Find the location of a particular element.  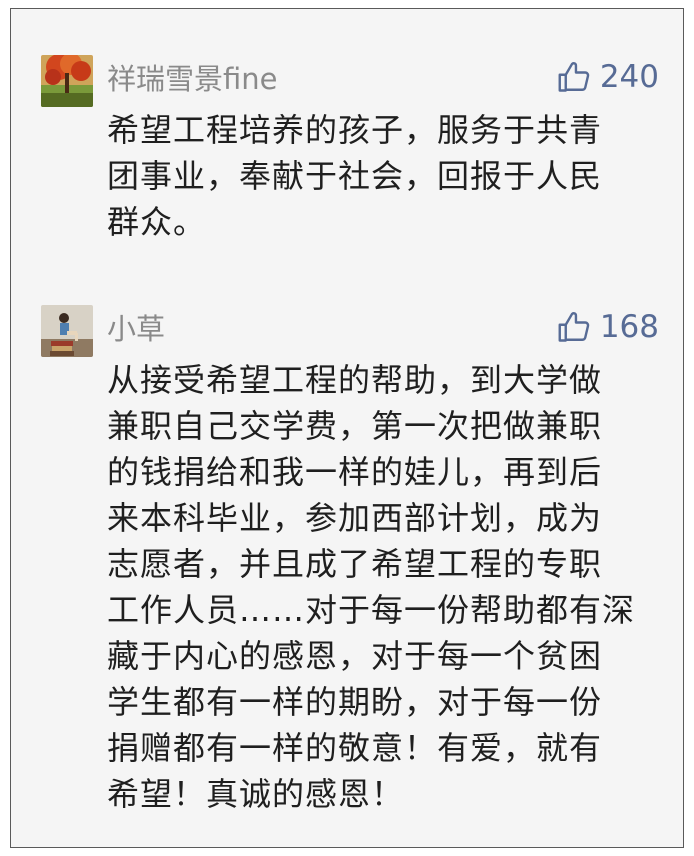

comment-text-line: 捐赠都有一样的敬意！有爱，就有 is located at coordinates (355, 748).